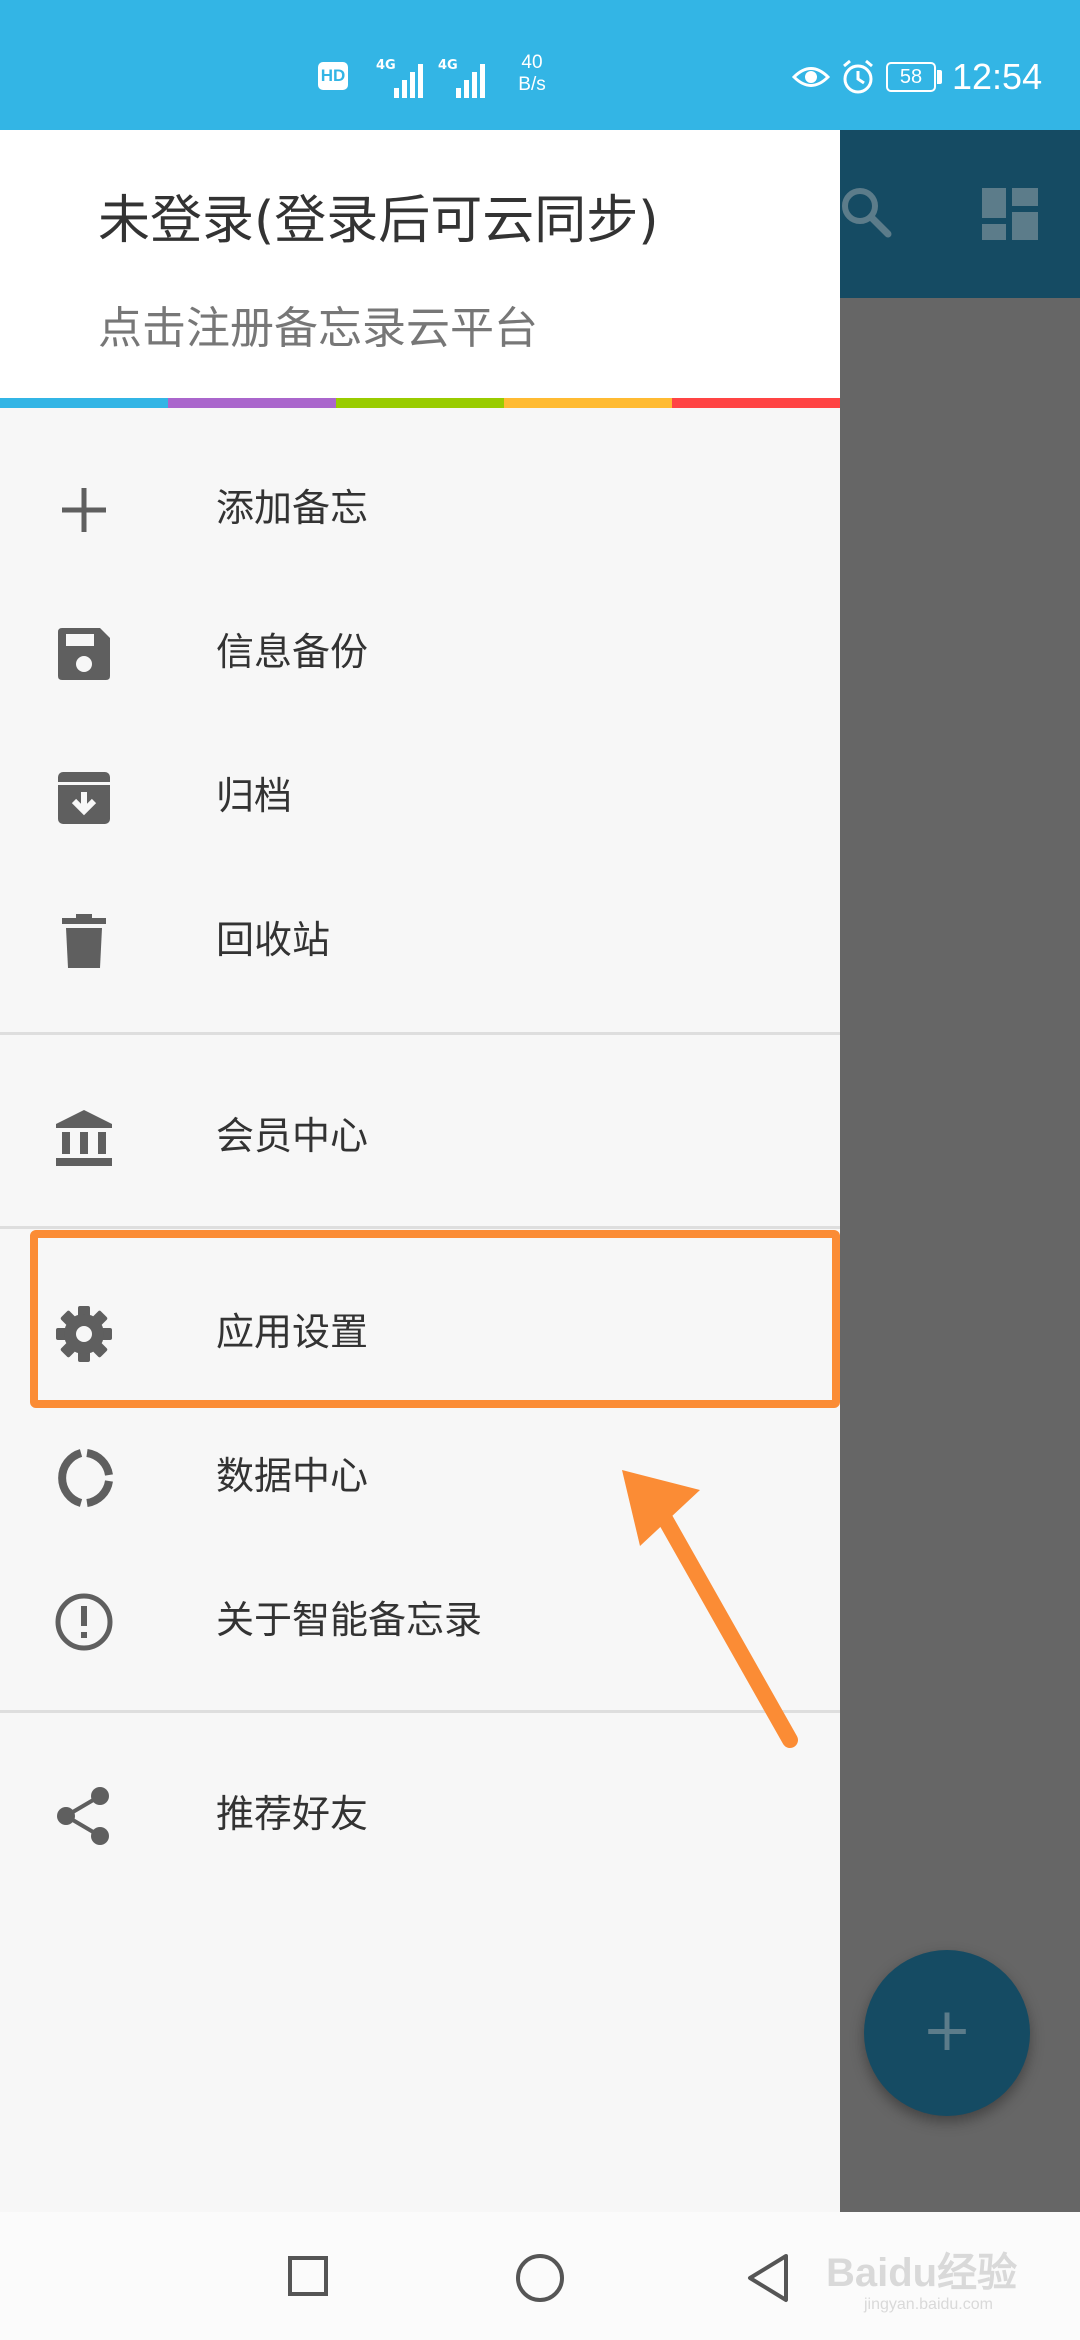 The height and width of the screenshot is (2340, 1080). I want to click on drawer-item-label: 数据中心, so click(292, 1476).